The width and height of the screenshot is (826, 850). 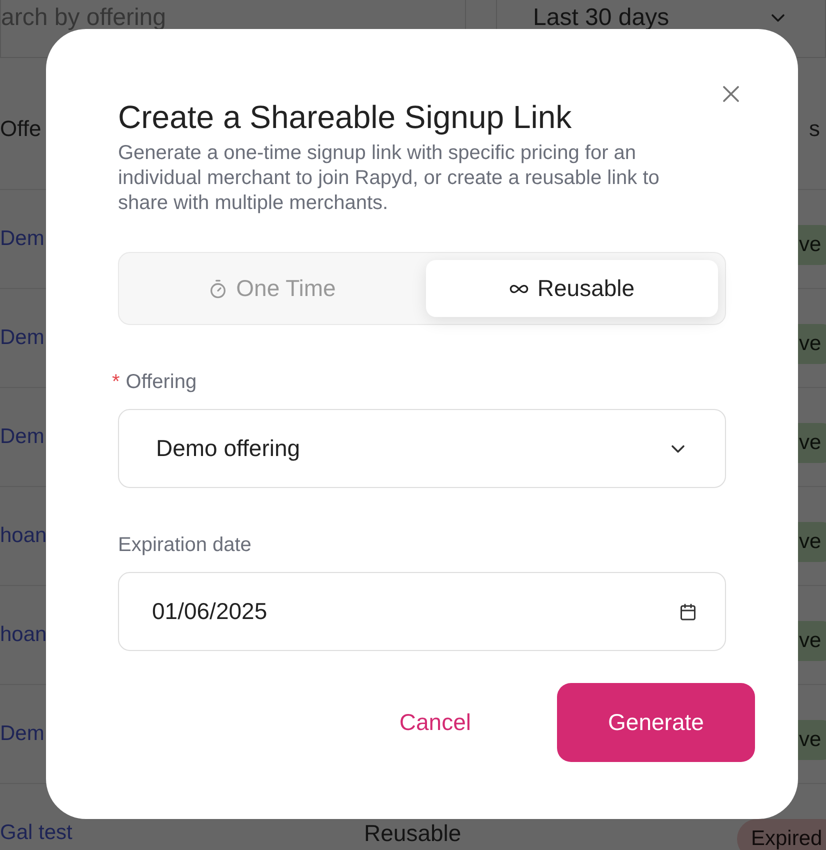 I want to click on table-cell-text: Reusable, so click(x=413, y=833).